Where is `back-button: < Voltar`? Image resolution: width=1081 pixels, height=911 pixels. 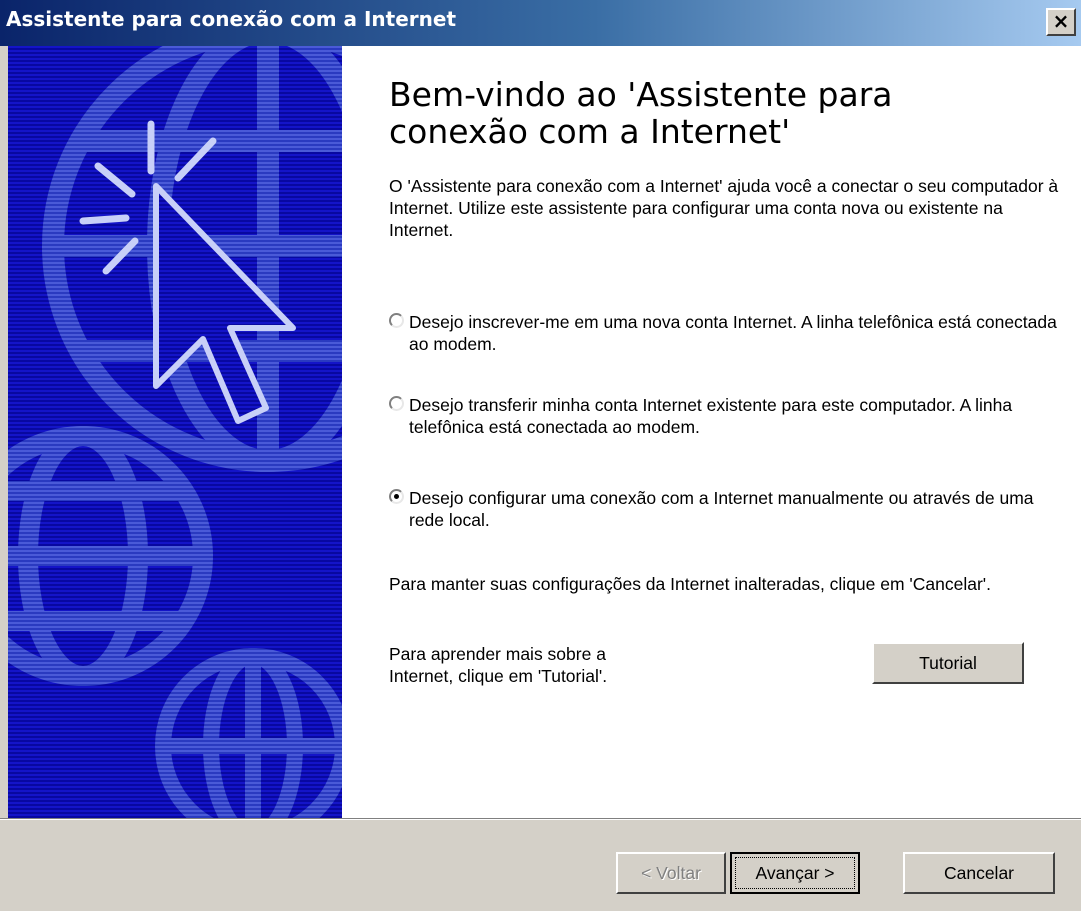 back-button: < Voltar is located at coordinates (671, 873).